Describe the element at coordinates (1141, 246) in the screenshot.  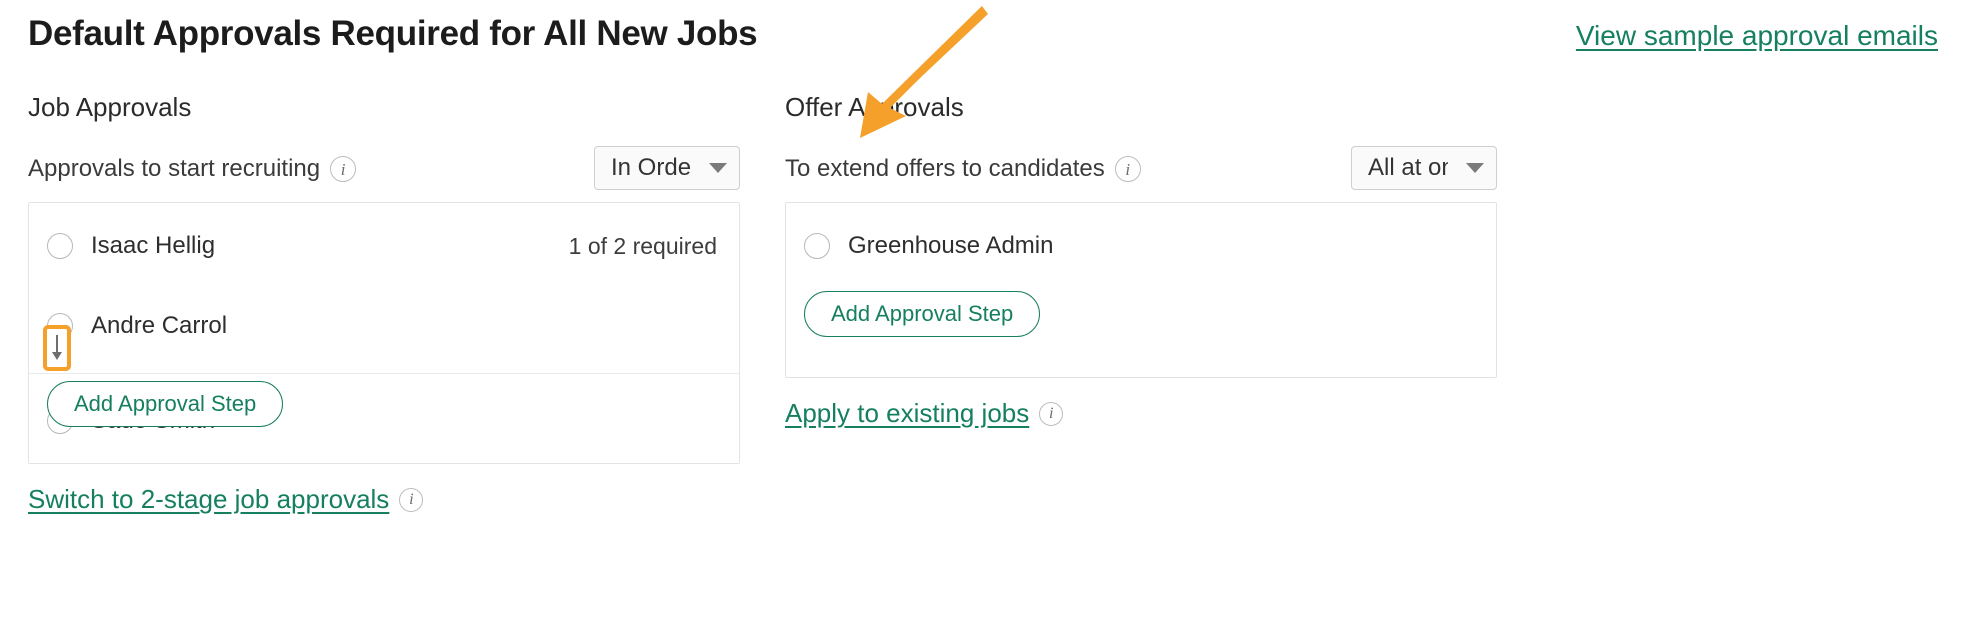
I see `approver-row: Greenhouse Admin` at that location.